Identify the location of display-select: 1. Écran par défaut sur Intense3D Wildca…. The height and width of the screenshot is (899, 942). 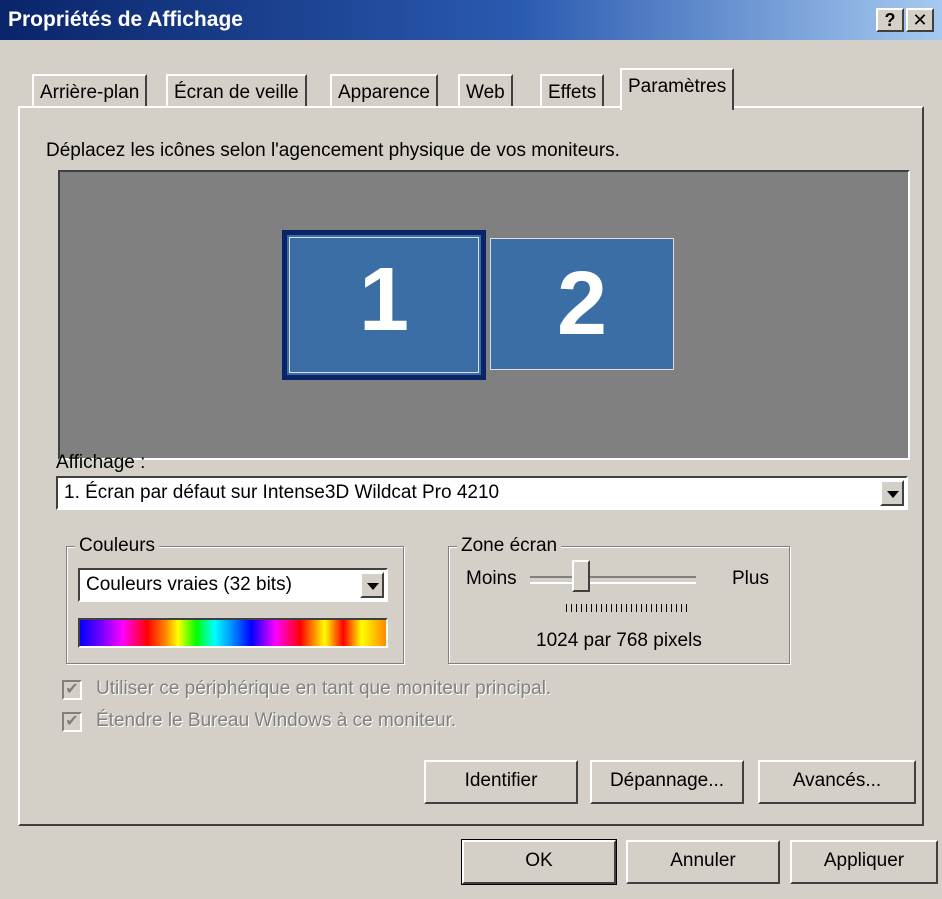
(482, 493).